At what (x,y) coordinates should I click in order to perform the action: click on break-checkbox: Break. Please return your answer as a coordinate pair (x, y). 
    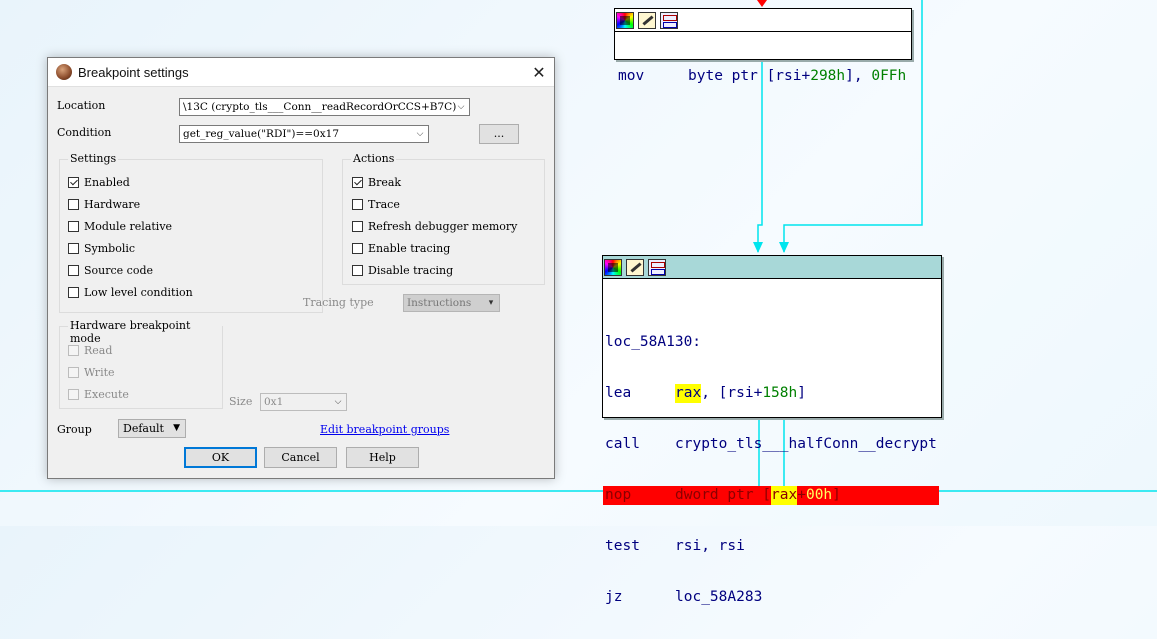
    Looking at the image, I should click on (376, 182).